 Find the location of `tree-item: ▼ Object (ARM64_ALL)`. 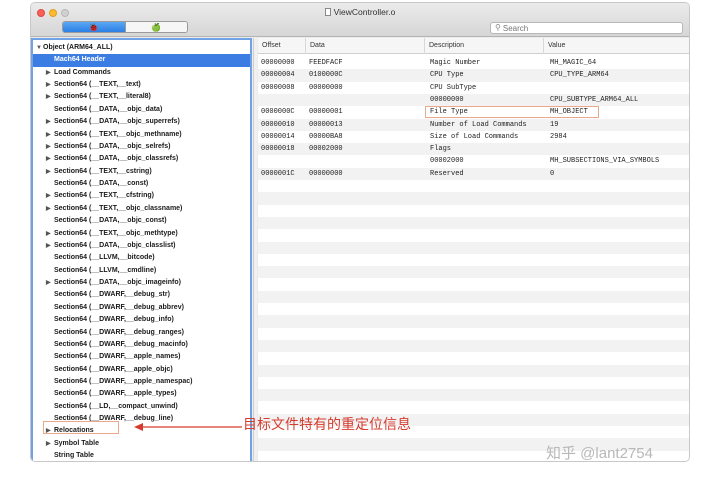

tree-item: ▼ Object (ARM64_ALL) is located at coordinates (141, 48).